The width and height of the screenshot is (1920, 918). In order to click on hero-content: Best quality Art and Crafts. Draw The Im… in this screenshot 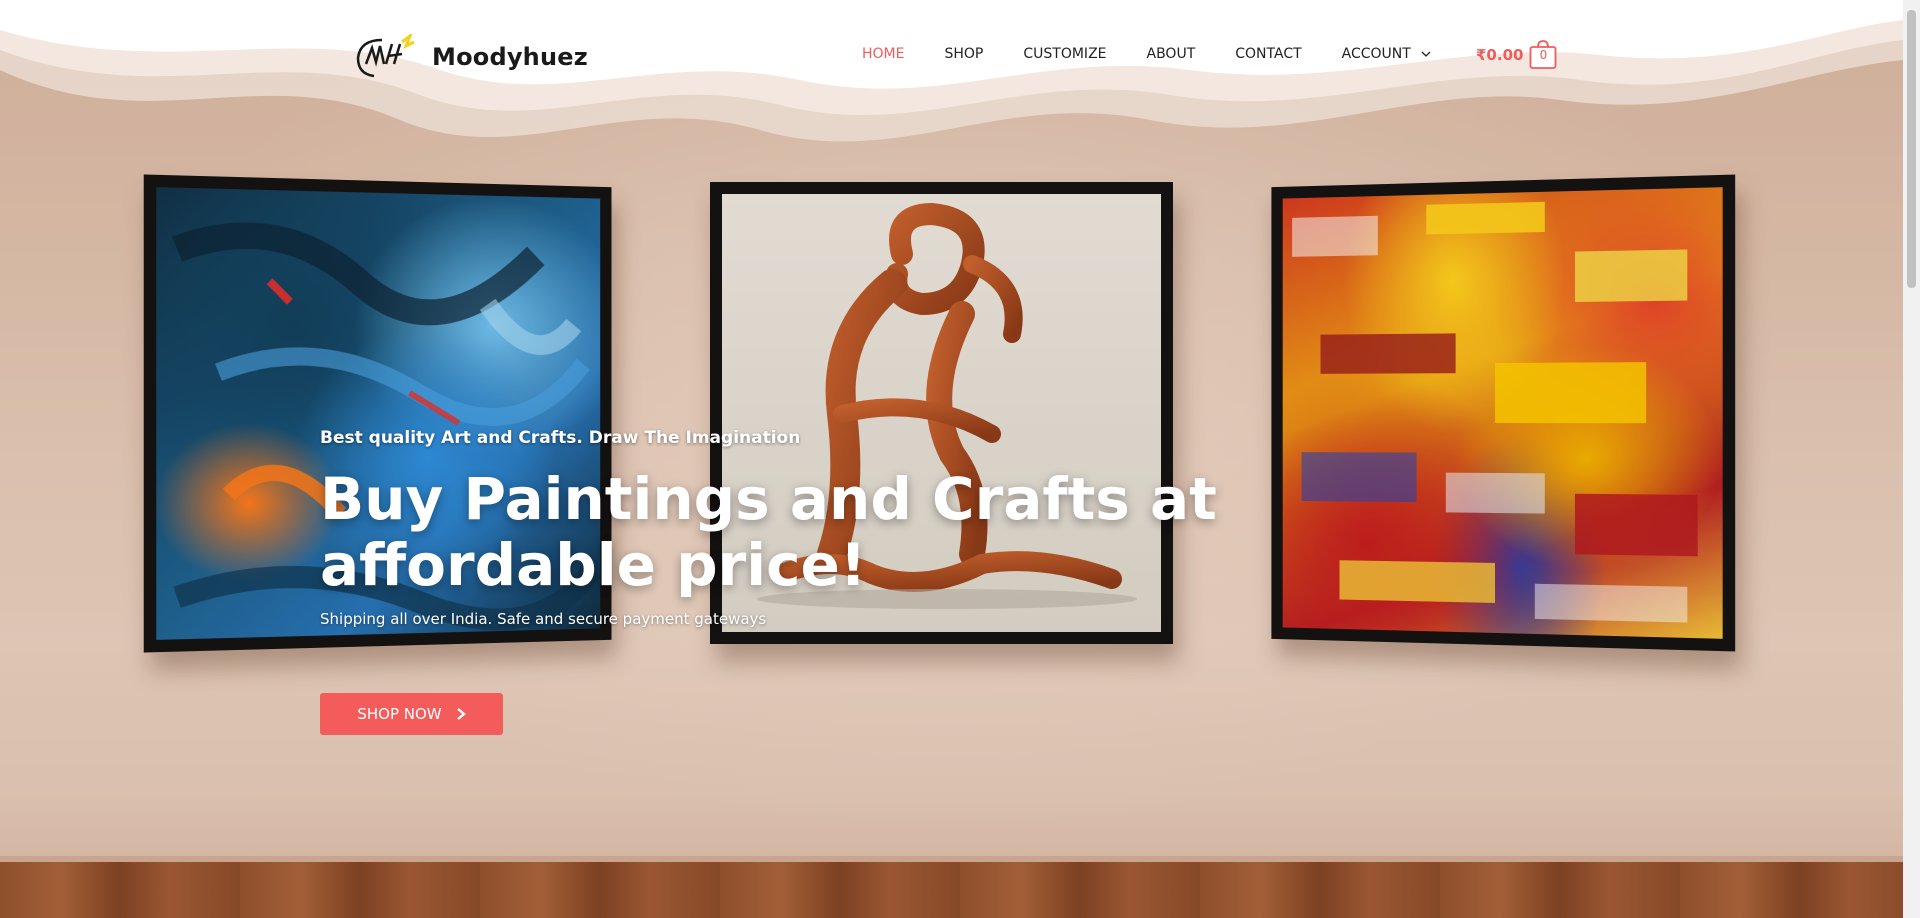, I will do `click(960, 528)`.